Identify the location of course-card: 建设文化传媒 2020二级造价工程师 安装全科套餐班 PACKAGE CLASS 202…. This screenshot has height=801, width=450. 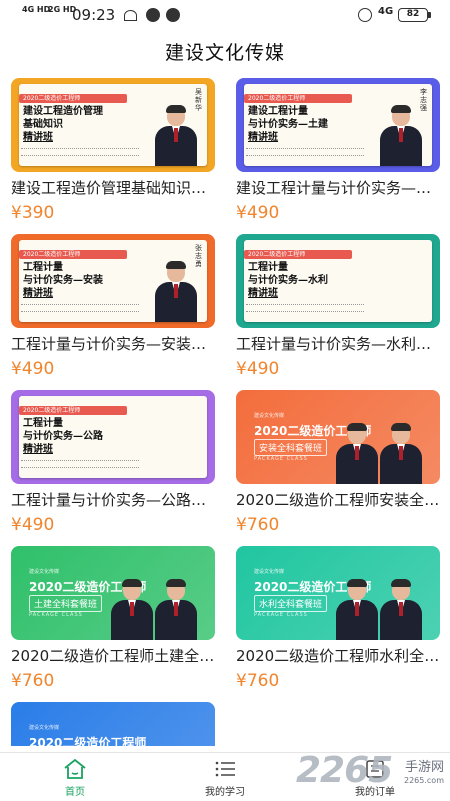
(338, 463).